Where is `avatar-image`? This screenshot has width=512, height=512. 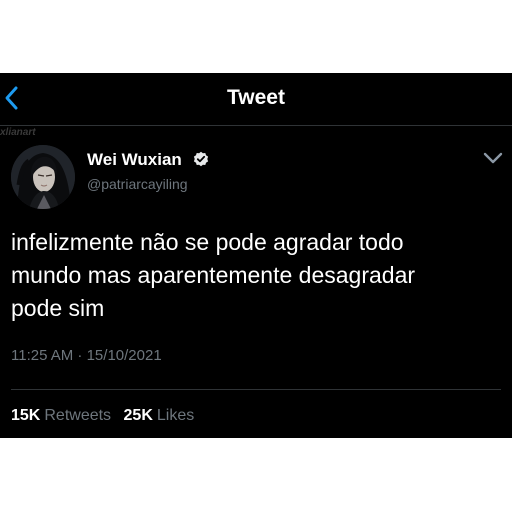
avatar-image is located at coordinates (43, 177).